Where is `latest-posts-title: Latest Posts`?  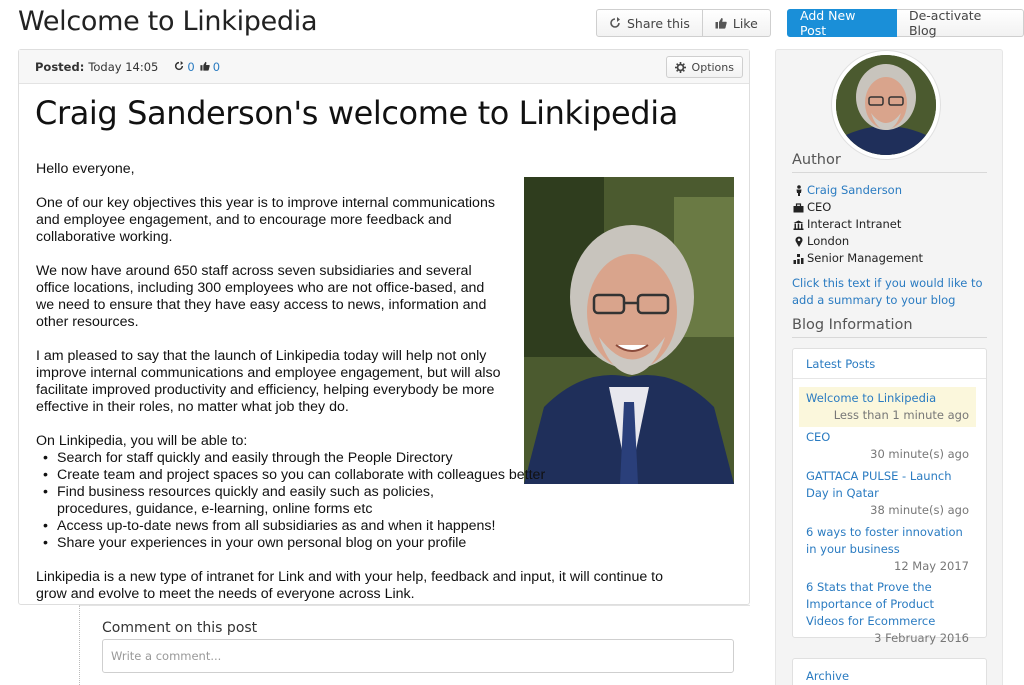
latest-posts-title: Latest Posts is located at coordinates (840, 364).